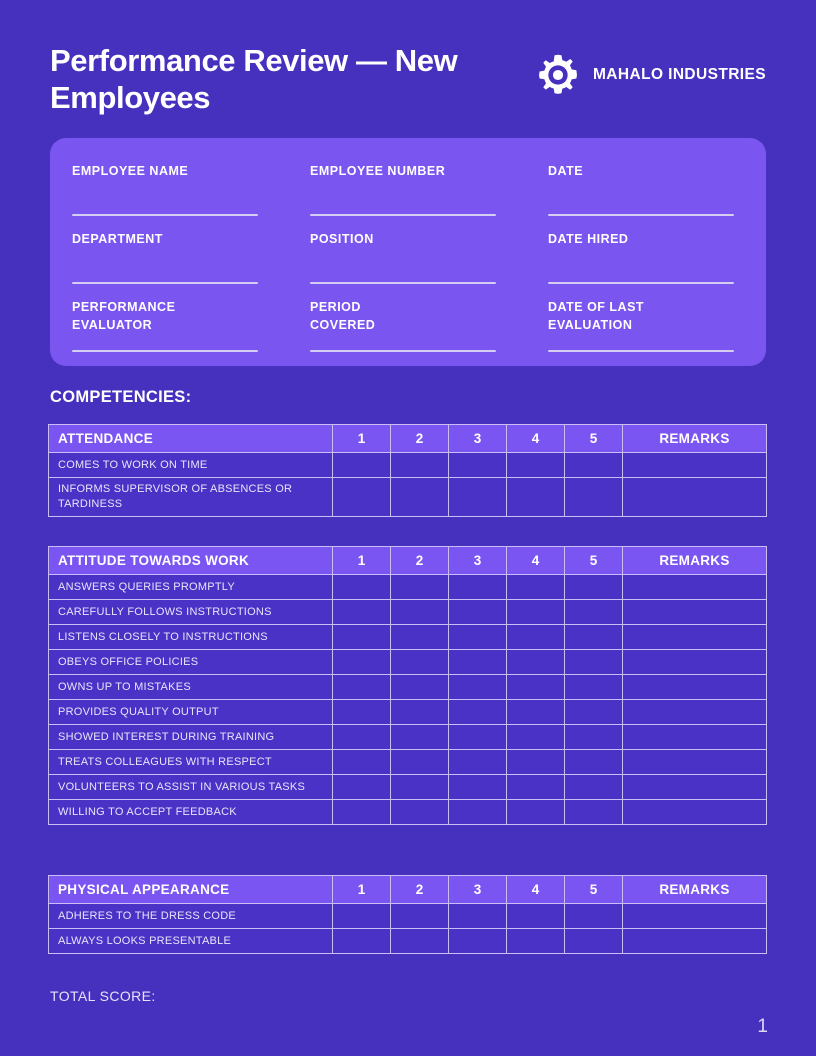 This screenshot has width=816, height=1056. Describe the element at coordinates (361, 560) in the screenshot. I see `score-header-1: 1` at that location.